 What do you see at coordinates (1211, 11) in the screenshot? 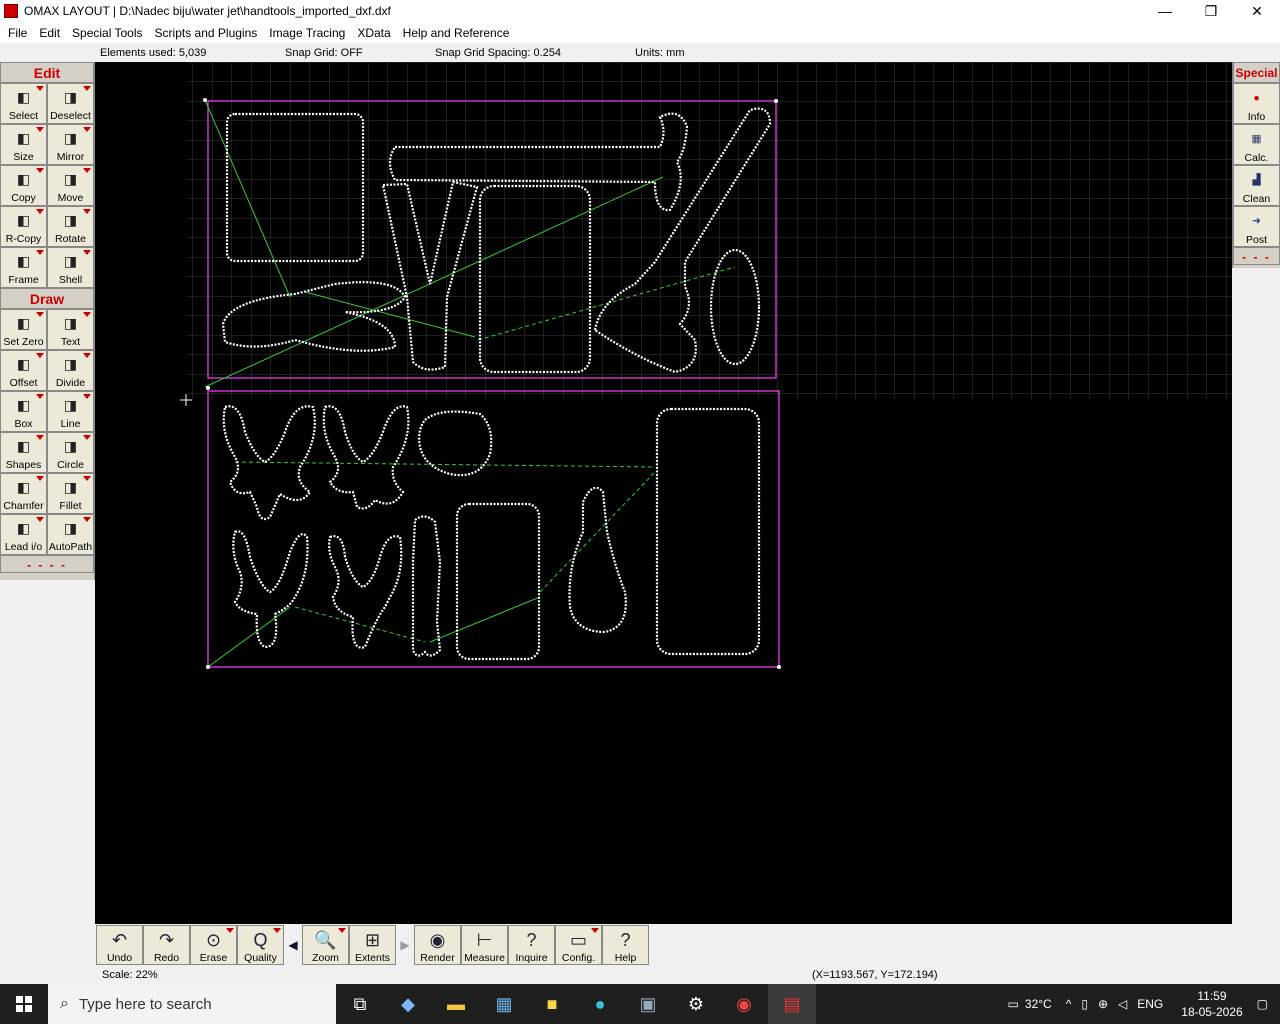
I see `restore-button: ❐` at bounding box center [1211, 11].